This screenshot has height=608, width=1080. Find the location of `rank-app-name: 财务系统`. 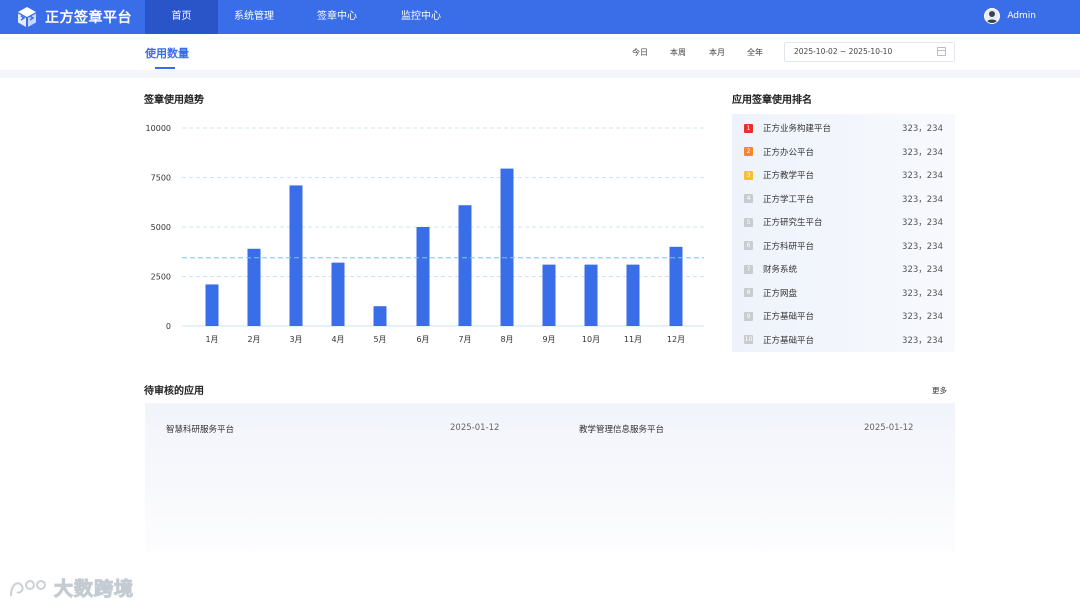

rank-app-name: 财务系统 is located at coordinates (780, 270).